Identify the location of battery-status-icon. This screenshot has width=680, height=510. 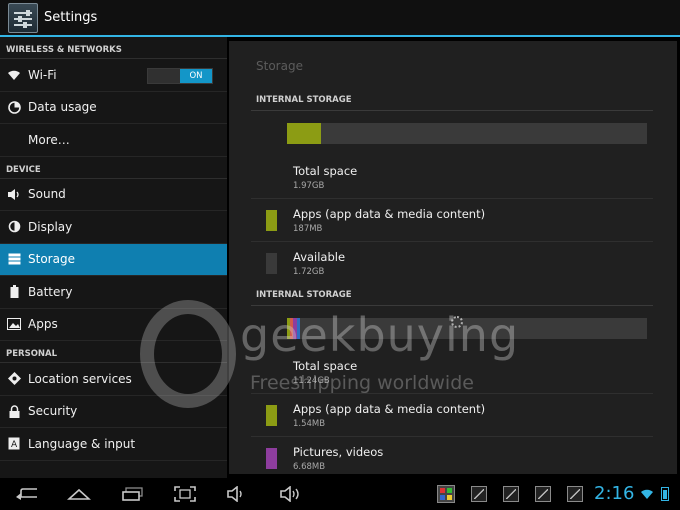
(665, 494).